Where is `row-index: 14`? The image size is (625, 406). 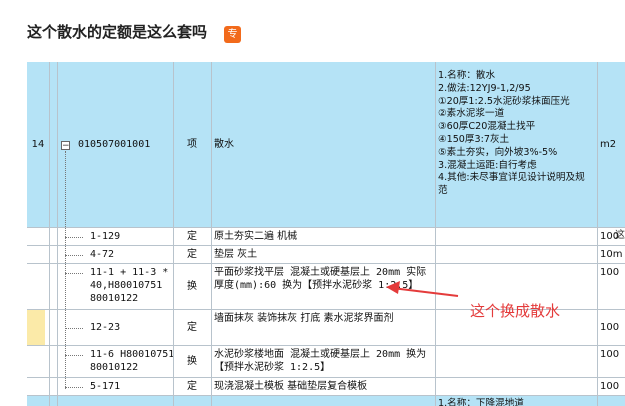
row-index: 14 is located at coordinates (38, 144).